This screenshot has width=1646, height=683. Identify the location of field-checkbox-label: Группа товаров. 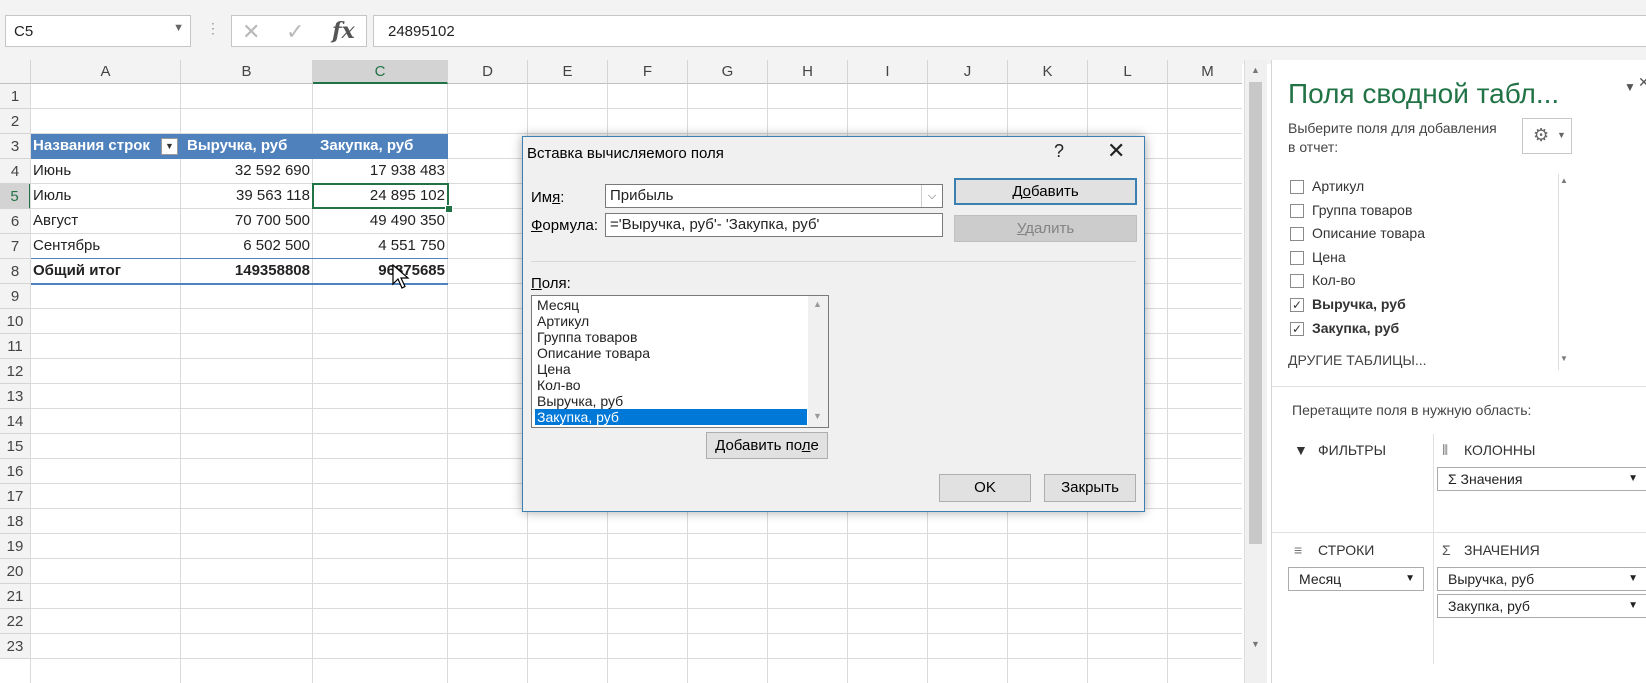
(1362, 210).